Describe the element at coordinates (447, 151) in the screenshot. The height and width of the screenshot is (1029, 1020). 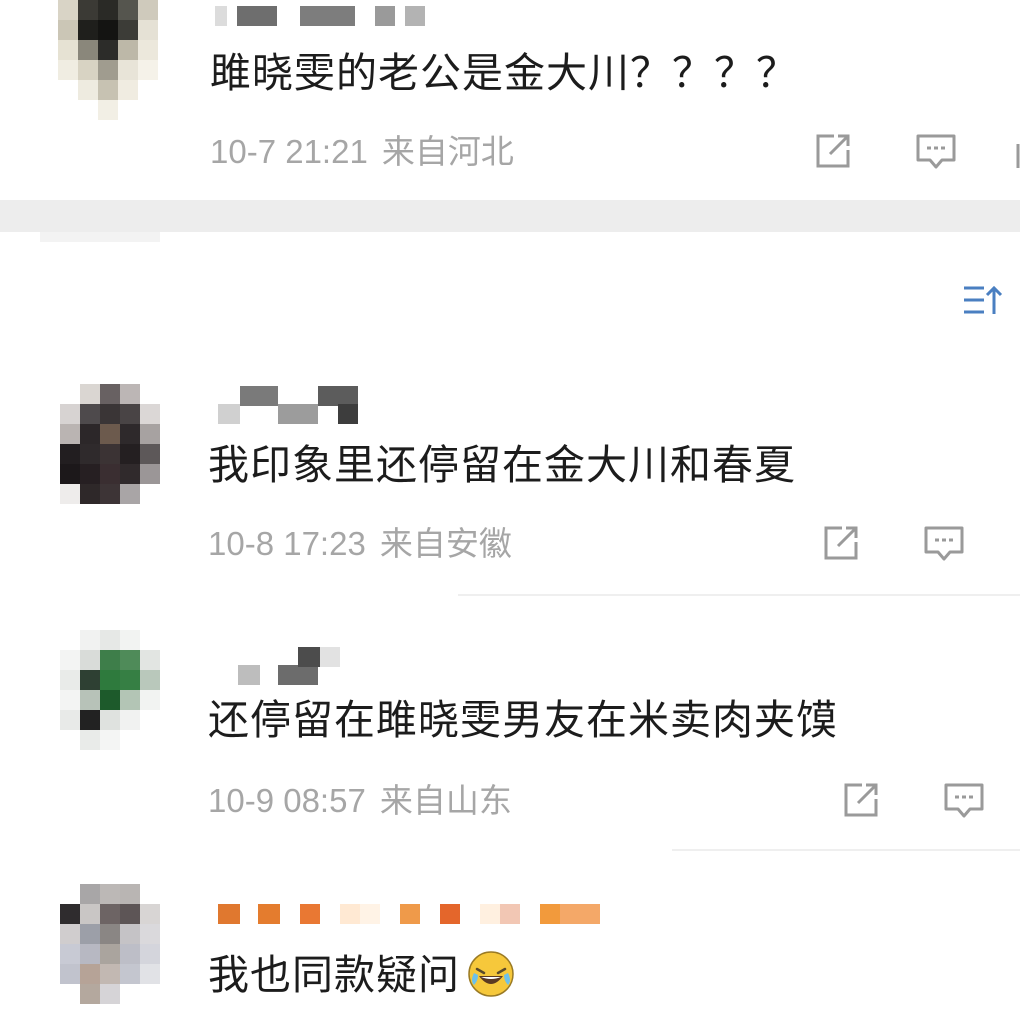
I see `comment-location: 来自河北` at that location.